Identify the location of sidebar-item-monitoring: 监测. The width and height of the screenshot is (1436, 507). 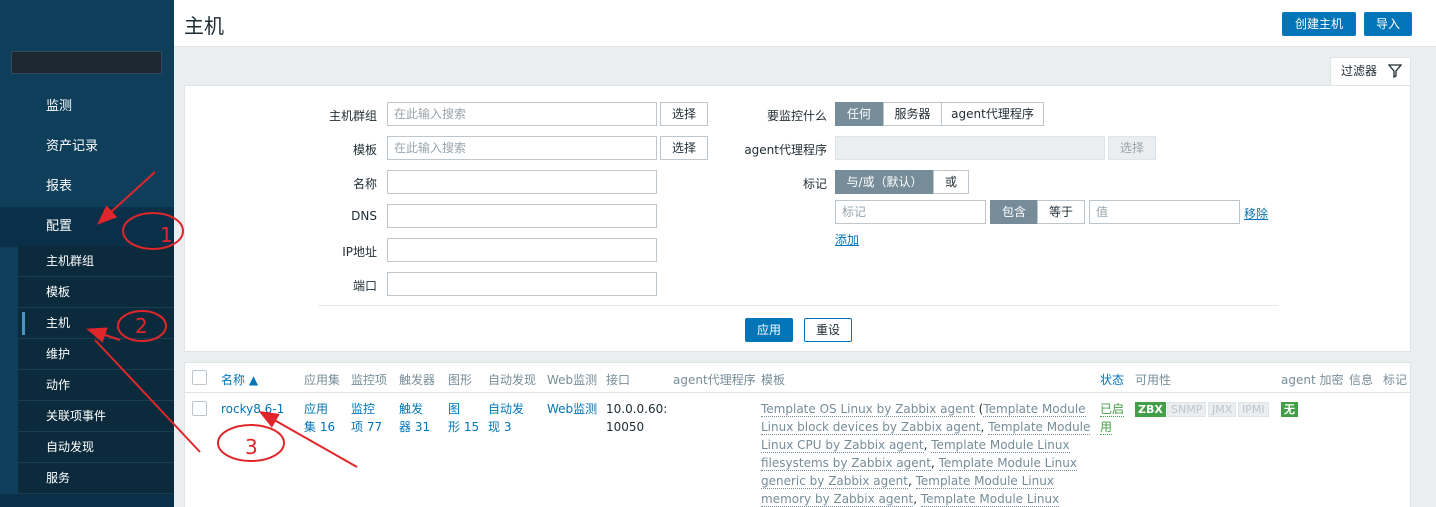
(87, 107).